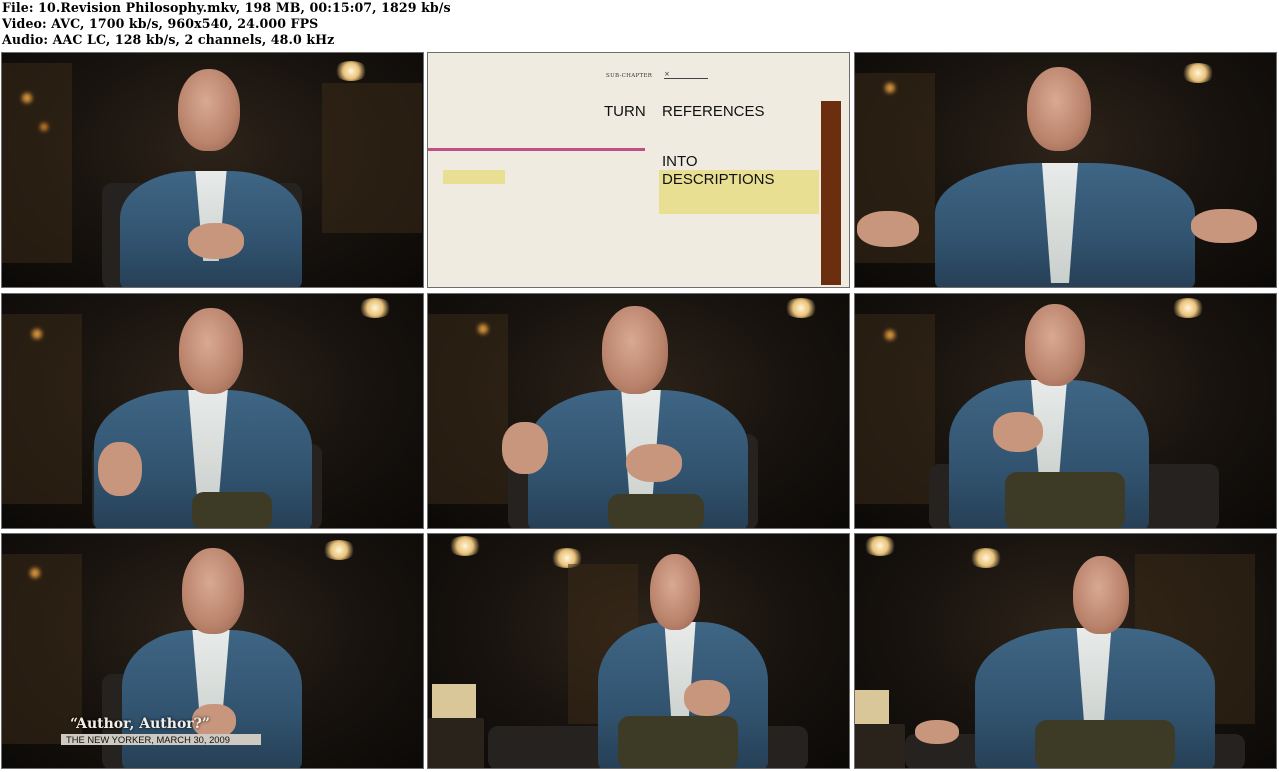 The image size is (1279, 772). I want to click on caption-quote: “Author, Author?”, so click(140, 724).